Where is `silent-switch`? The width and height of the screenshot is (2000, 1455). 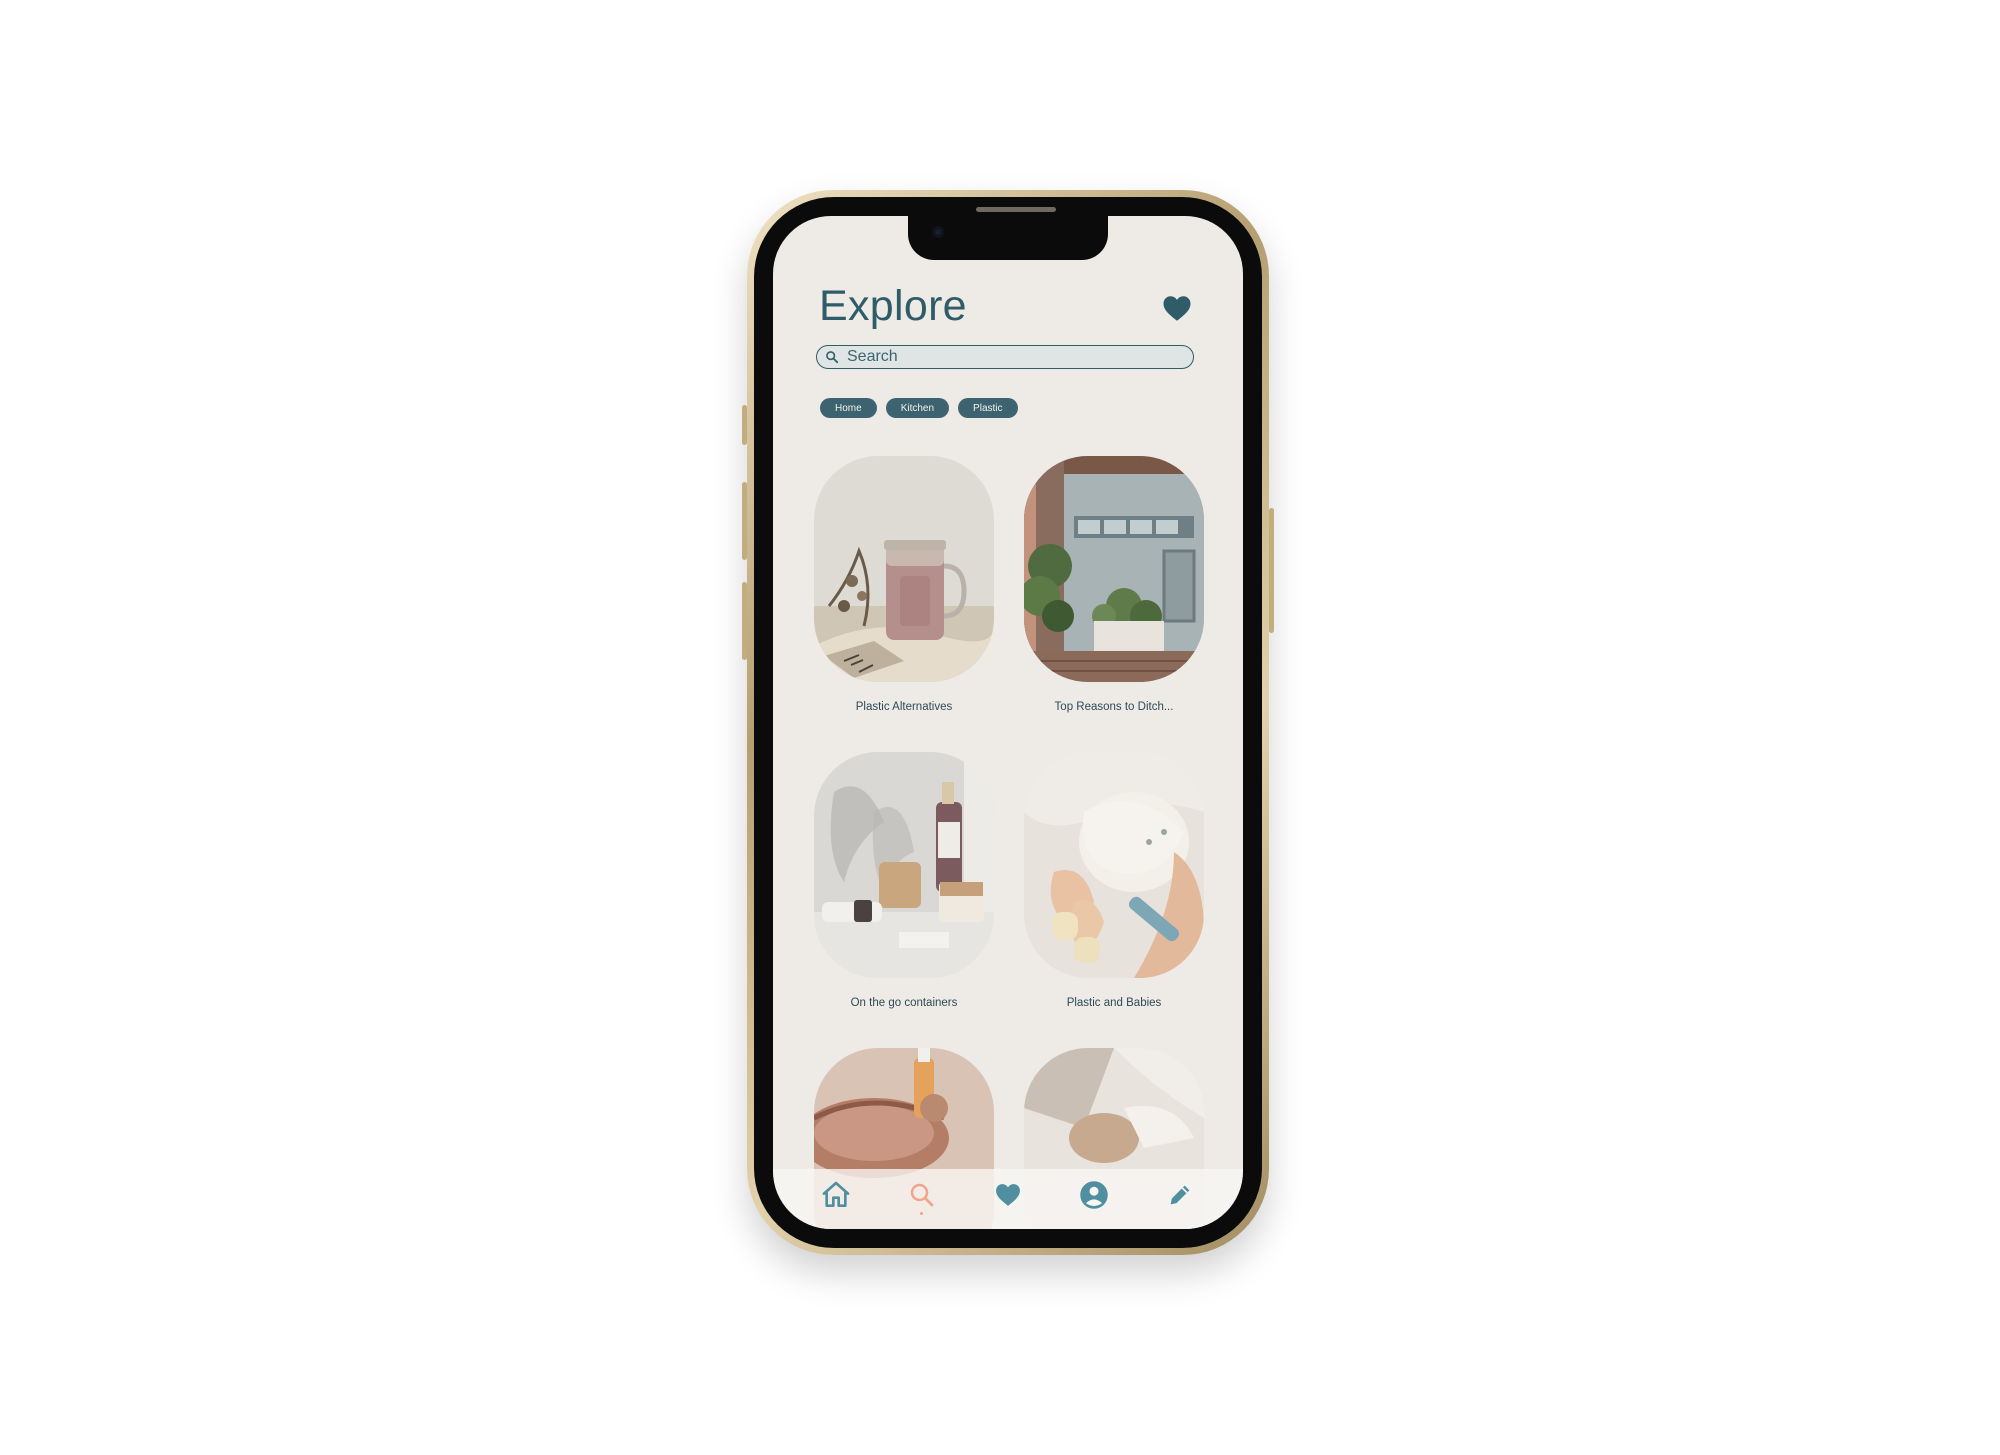
silent-switch is located at coordinates (744, 425).